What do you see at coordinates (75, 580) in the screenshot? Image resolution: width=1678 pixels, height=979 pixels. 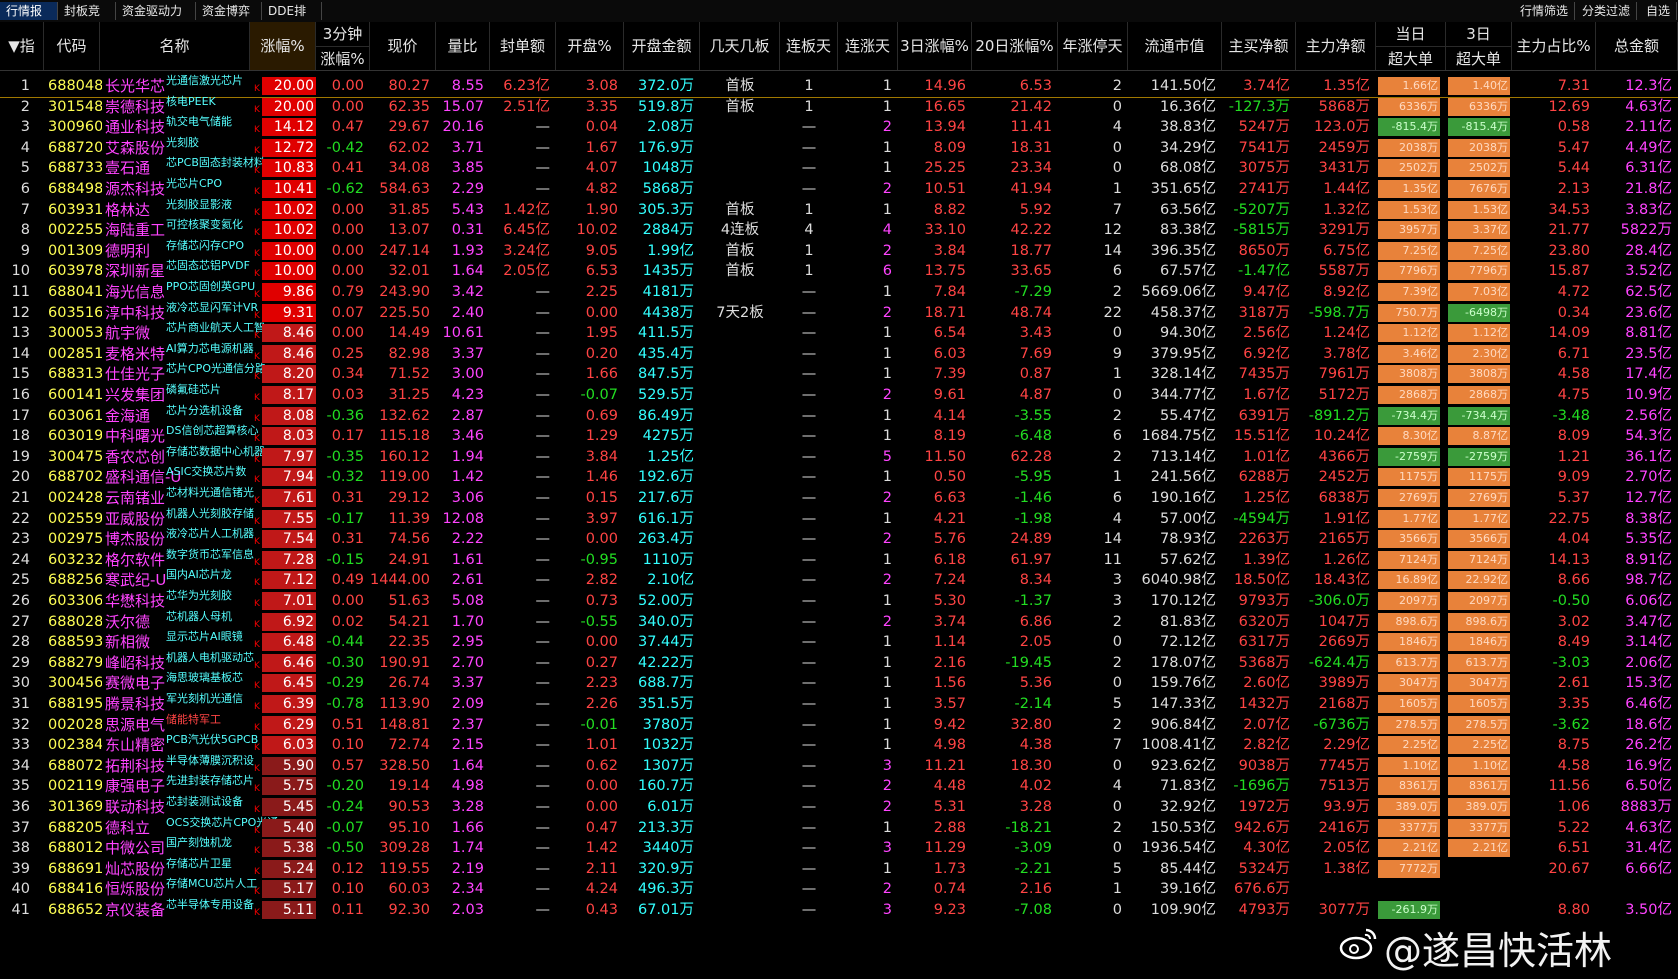 I see `stock-code: 688256` at bounding box center [75, 580].